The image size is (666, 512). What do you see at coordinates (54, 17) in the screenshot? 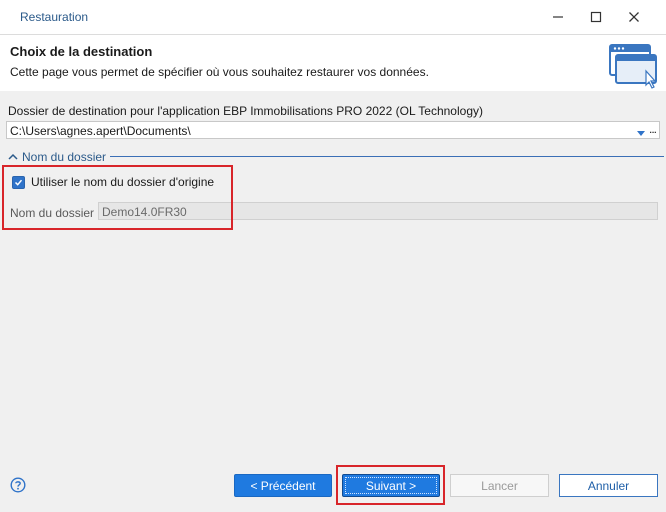
I see `window-title: Restauration` at bounding box center [54, 17].